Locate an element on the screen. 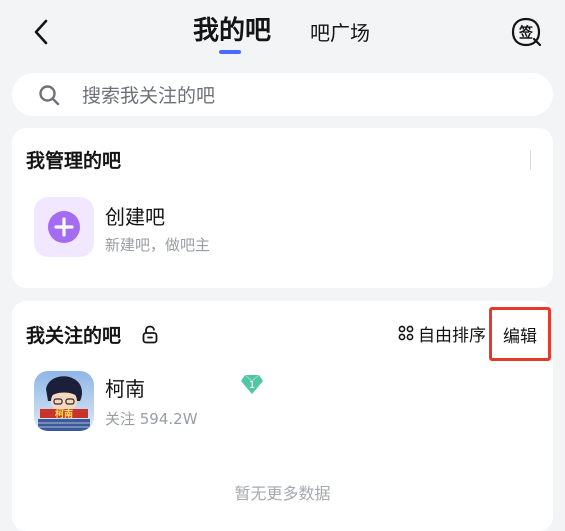 The image size is (565, 531). back-button is located at coordinates (41, 32).